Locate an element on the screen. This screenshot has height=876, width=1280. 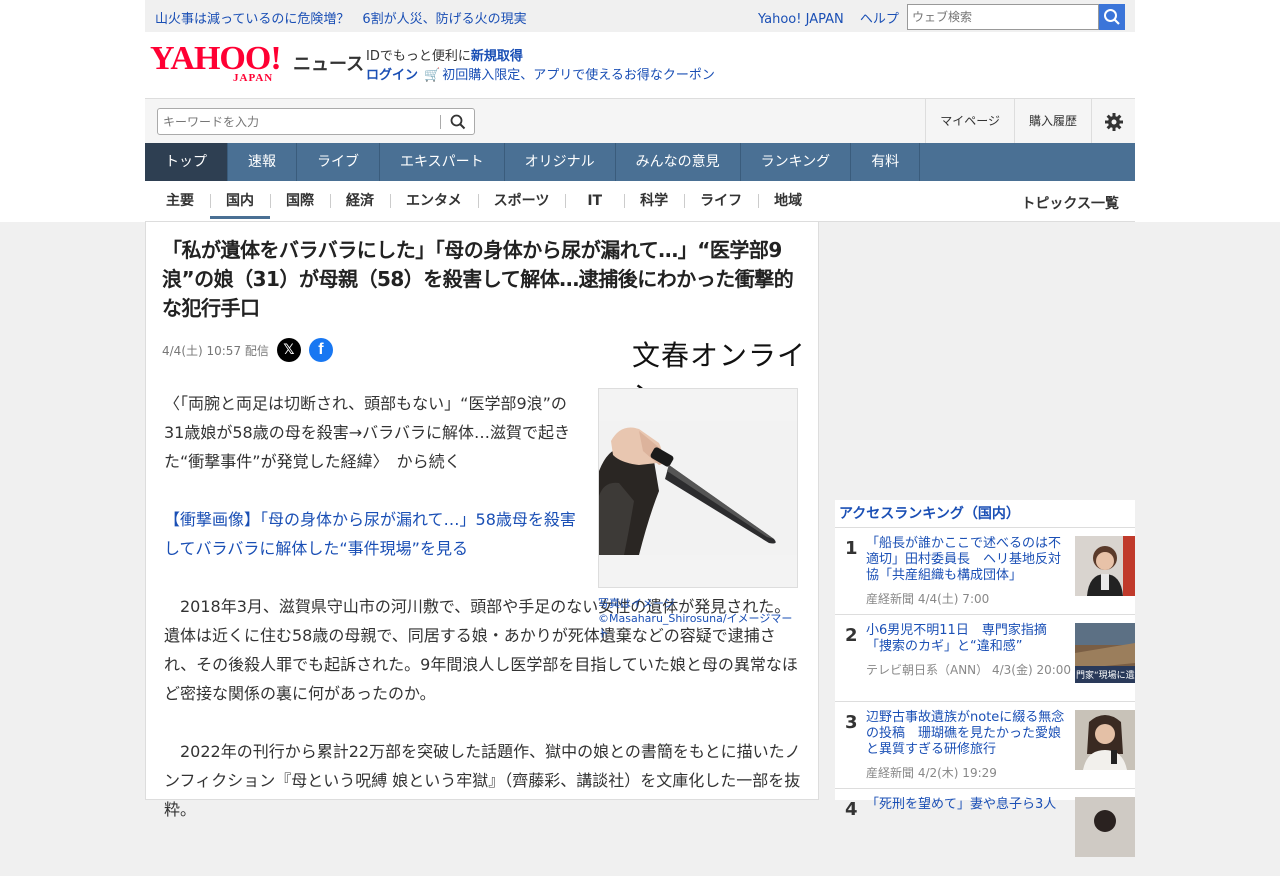
gear-icon is located at coordinates (1113, 121).